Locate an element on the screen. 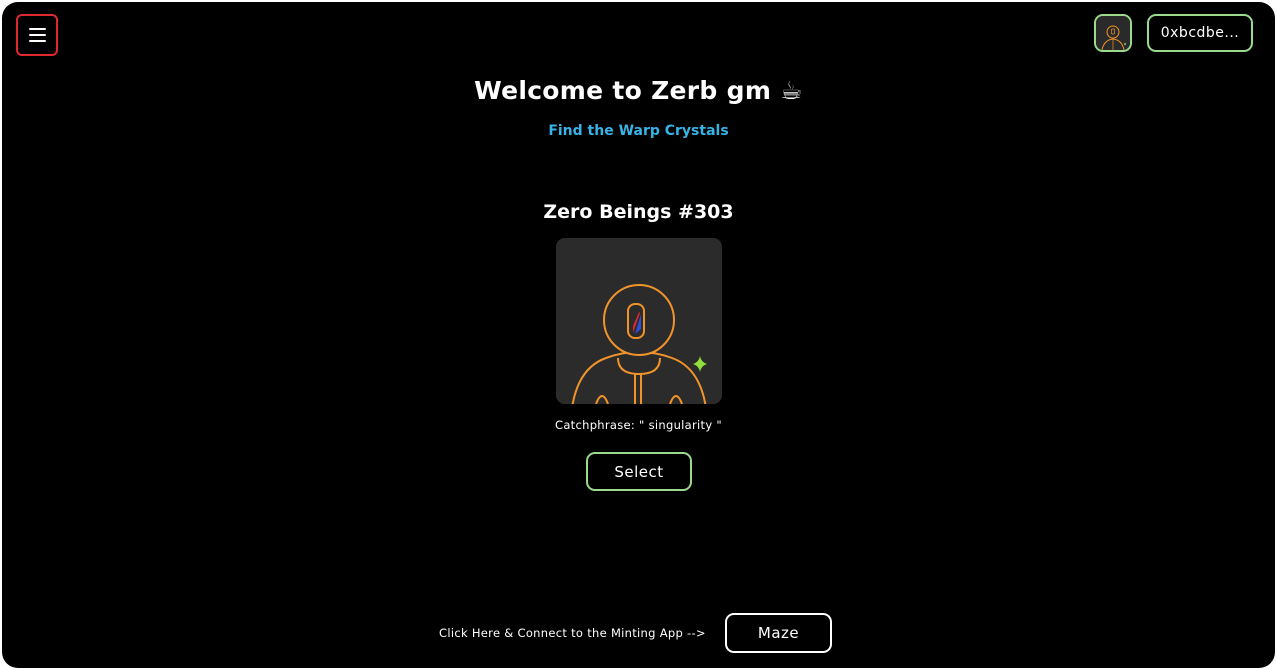 This screenshot has width=1277, height=670. avatar-button is located at coordinates (1113, 33).